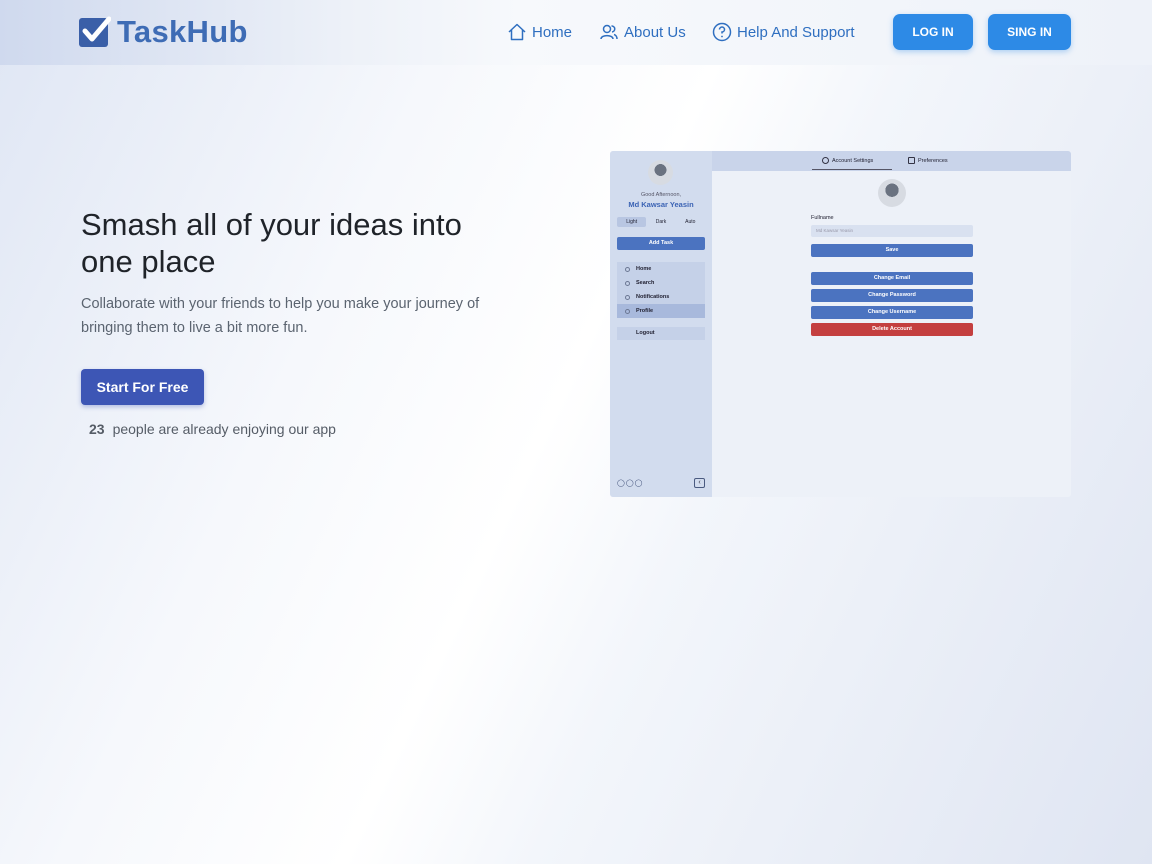 The width and height of the screenshot is (1152, 864). I want to click on brand-name: TaskHub, so click(182, 31).